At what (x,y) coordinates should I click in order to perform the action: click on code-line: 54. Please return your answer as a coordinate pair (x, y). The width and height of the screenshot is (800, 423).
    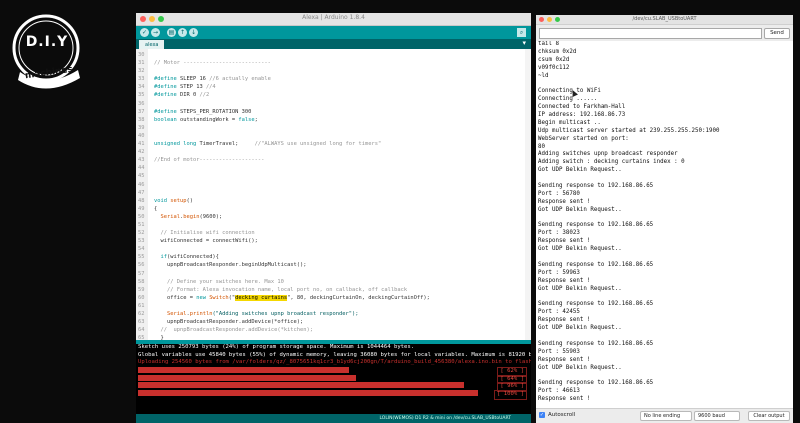
    Looking at the image, I should click on (334, 249).